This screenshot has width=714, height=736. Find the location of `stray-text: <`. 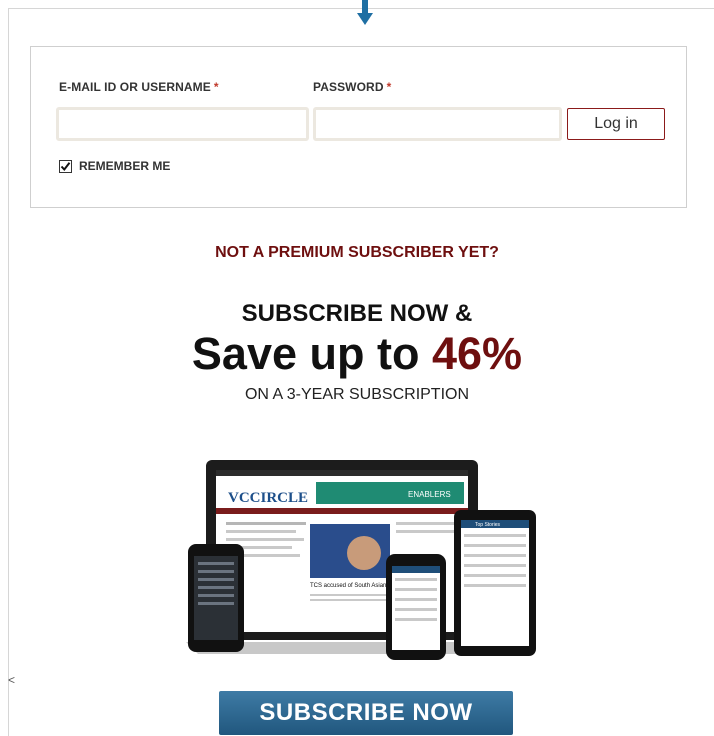

stray-text: < is located at coordinates (12, 680).